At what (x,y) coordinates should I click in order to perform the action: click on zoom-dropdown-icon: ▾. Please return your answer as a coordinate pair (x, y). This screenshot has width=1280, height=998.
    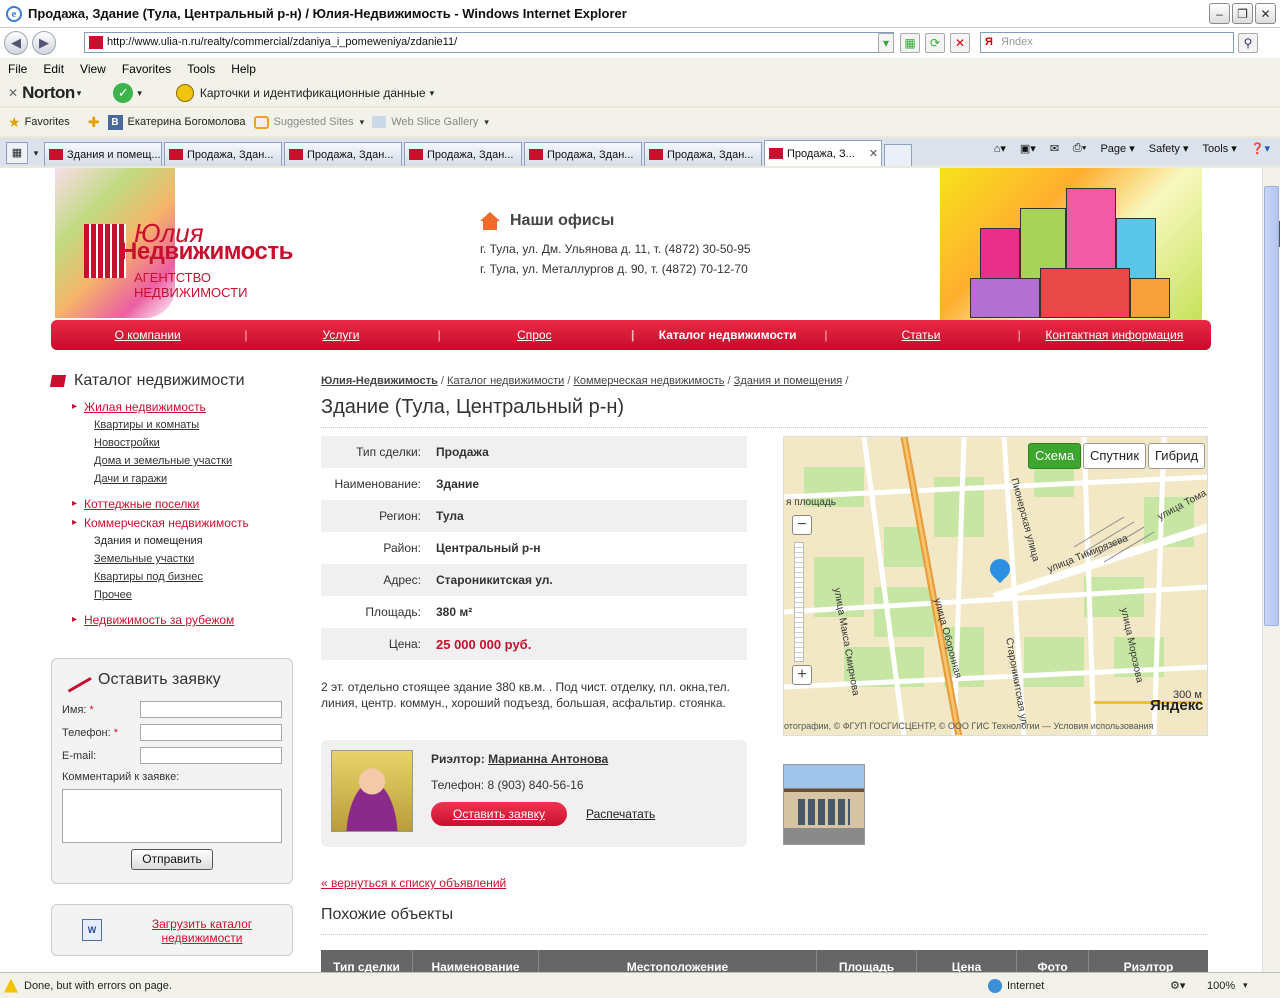
    Looking at the image, I should click on (1245, 985).